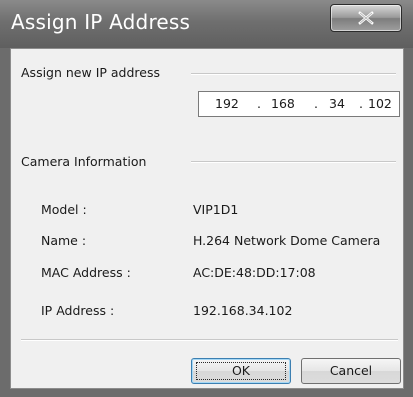 This screenshot has width=413, height=397. I want to click on ip-octet-2: 168, so click(283, 103).